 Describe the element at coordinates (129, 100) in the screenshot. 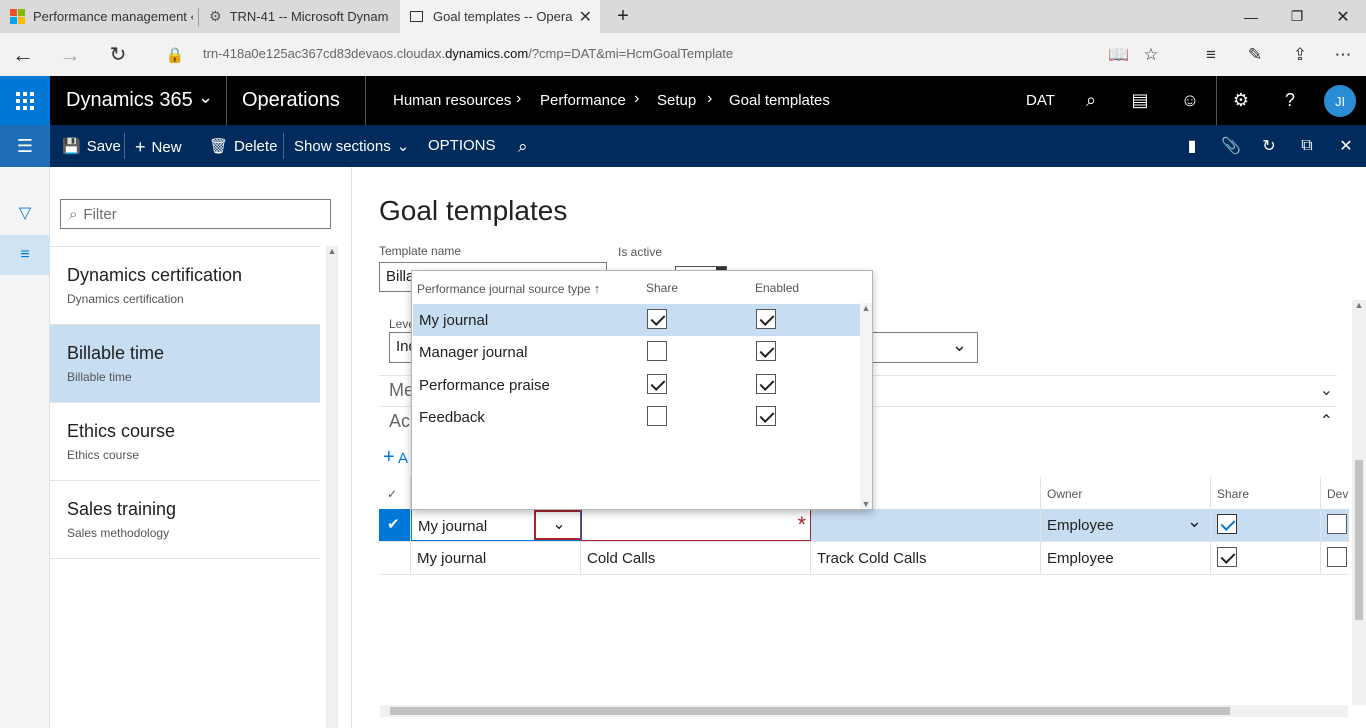

I see `brand-label: Dynamics 365` at that location.